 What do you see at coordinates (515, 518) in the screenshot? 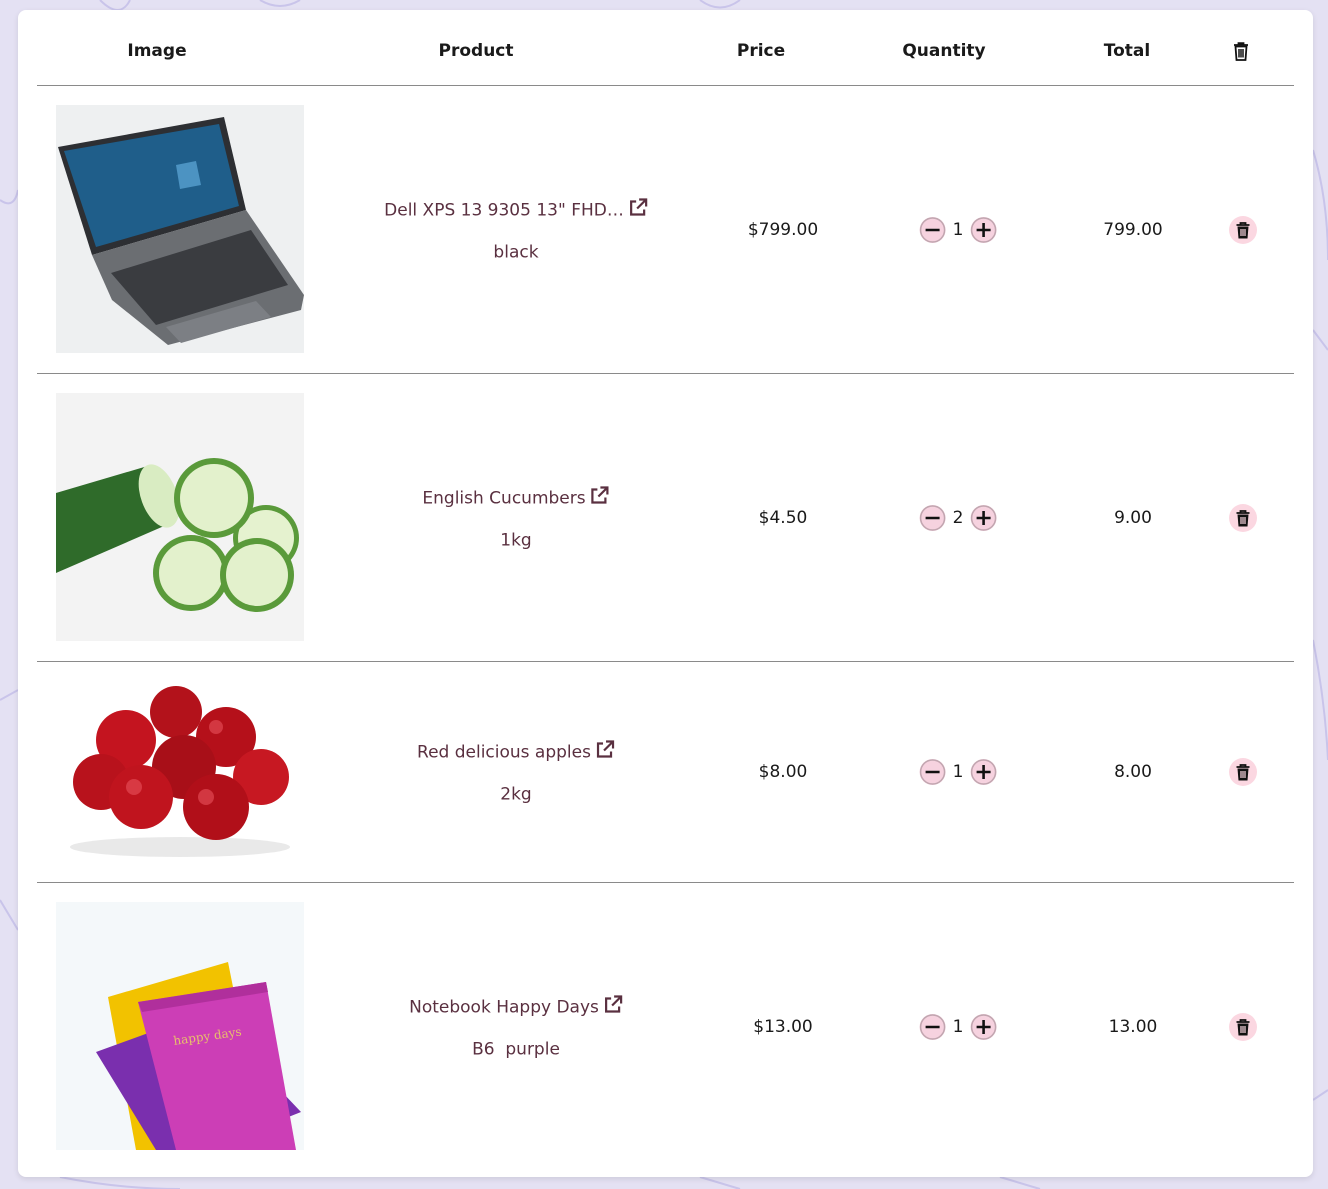
I see `product-info: English Cucumbers 1kg` at bounding box center [515, 518].